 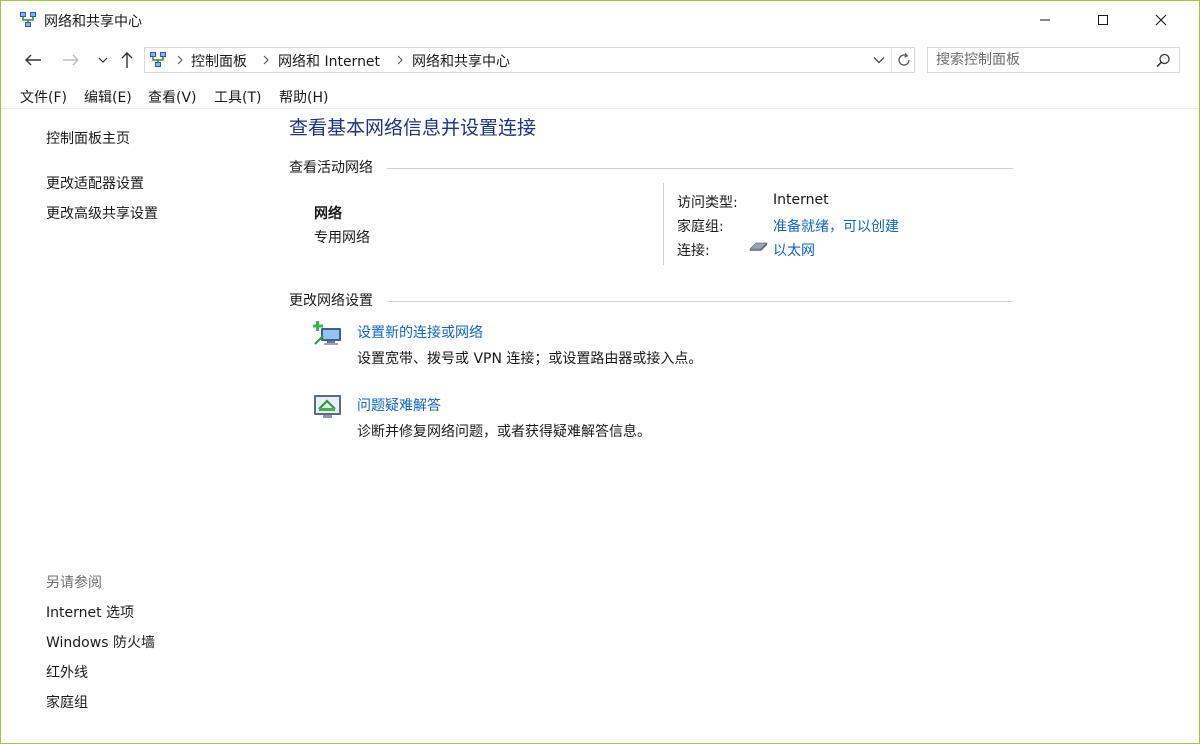 What do you see at coordinates (28, 20) in the screenshot?
I see `network-center-icon` at bounding box center [28, 20].